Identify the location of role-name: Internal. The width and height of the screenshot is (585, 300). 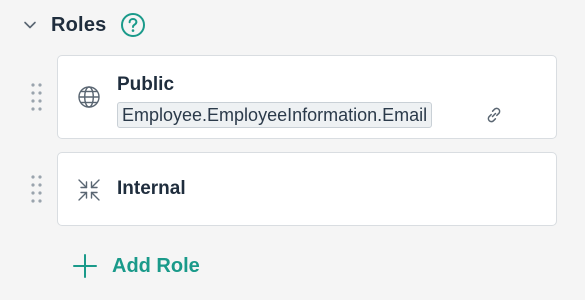
(151, 188).